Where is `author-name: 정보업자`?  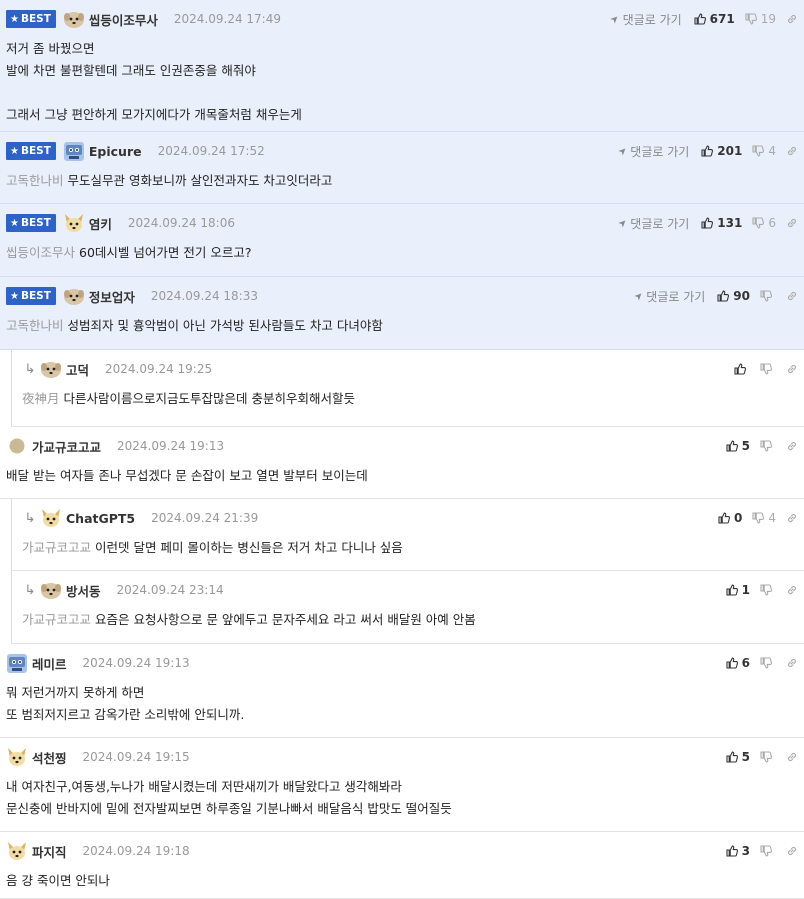 author-name: 정보업자 is located at coordinates (112, 296).